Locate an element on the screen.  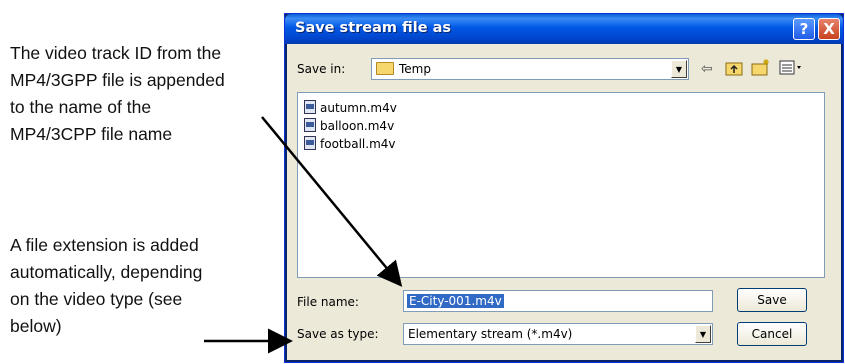
annotation-line: The video track ID from the is located at coordinates (116, 53).